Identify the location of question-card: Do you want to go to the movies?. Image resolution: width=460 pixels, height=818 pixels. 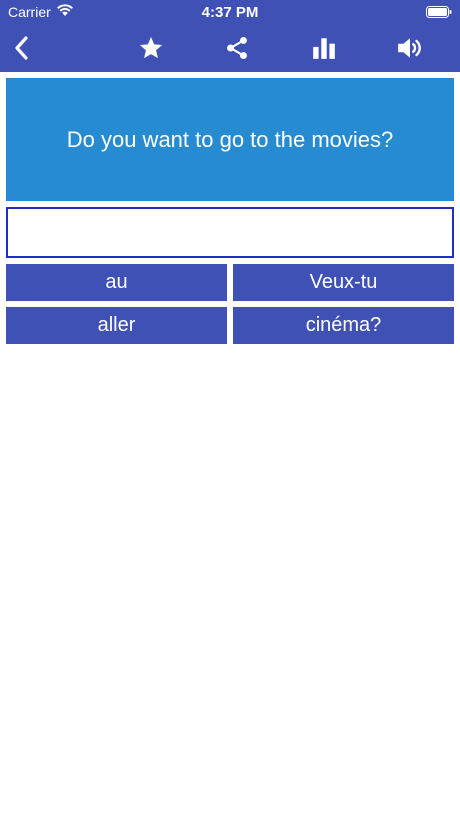
(230, 139).